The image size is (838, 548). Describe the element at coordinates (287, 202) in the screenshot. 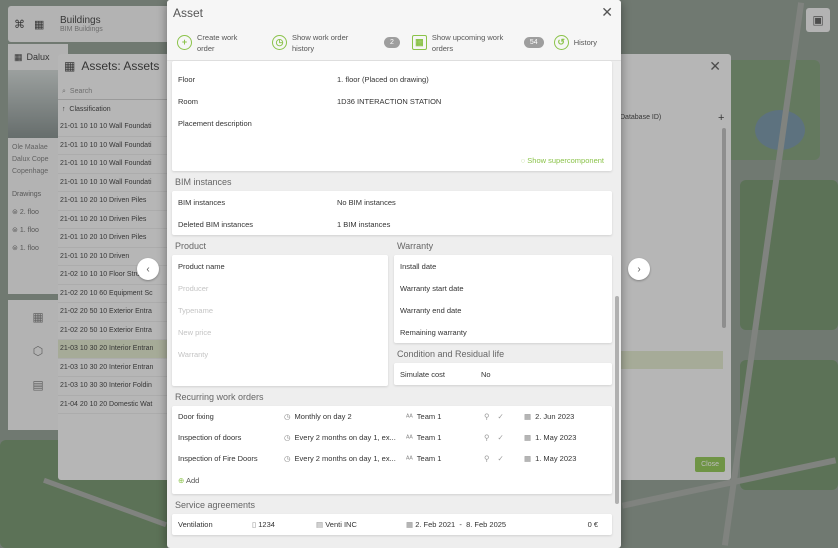

I see `bim-row: BIM instances No BIM instances` at that location.